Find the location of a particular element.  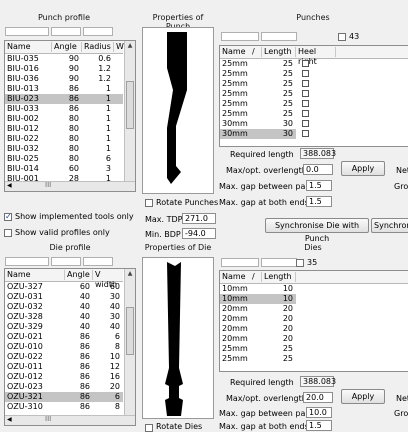

dies-max-gap-ends-field: 1.5 is located at coordinates (319, 425).